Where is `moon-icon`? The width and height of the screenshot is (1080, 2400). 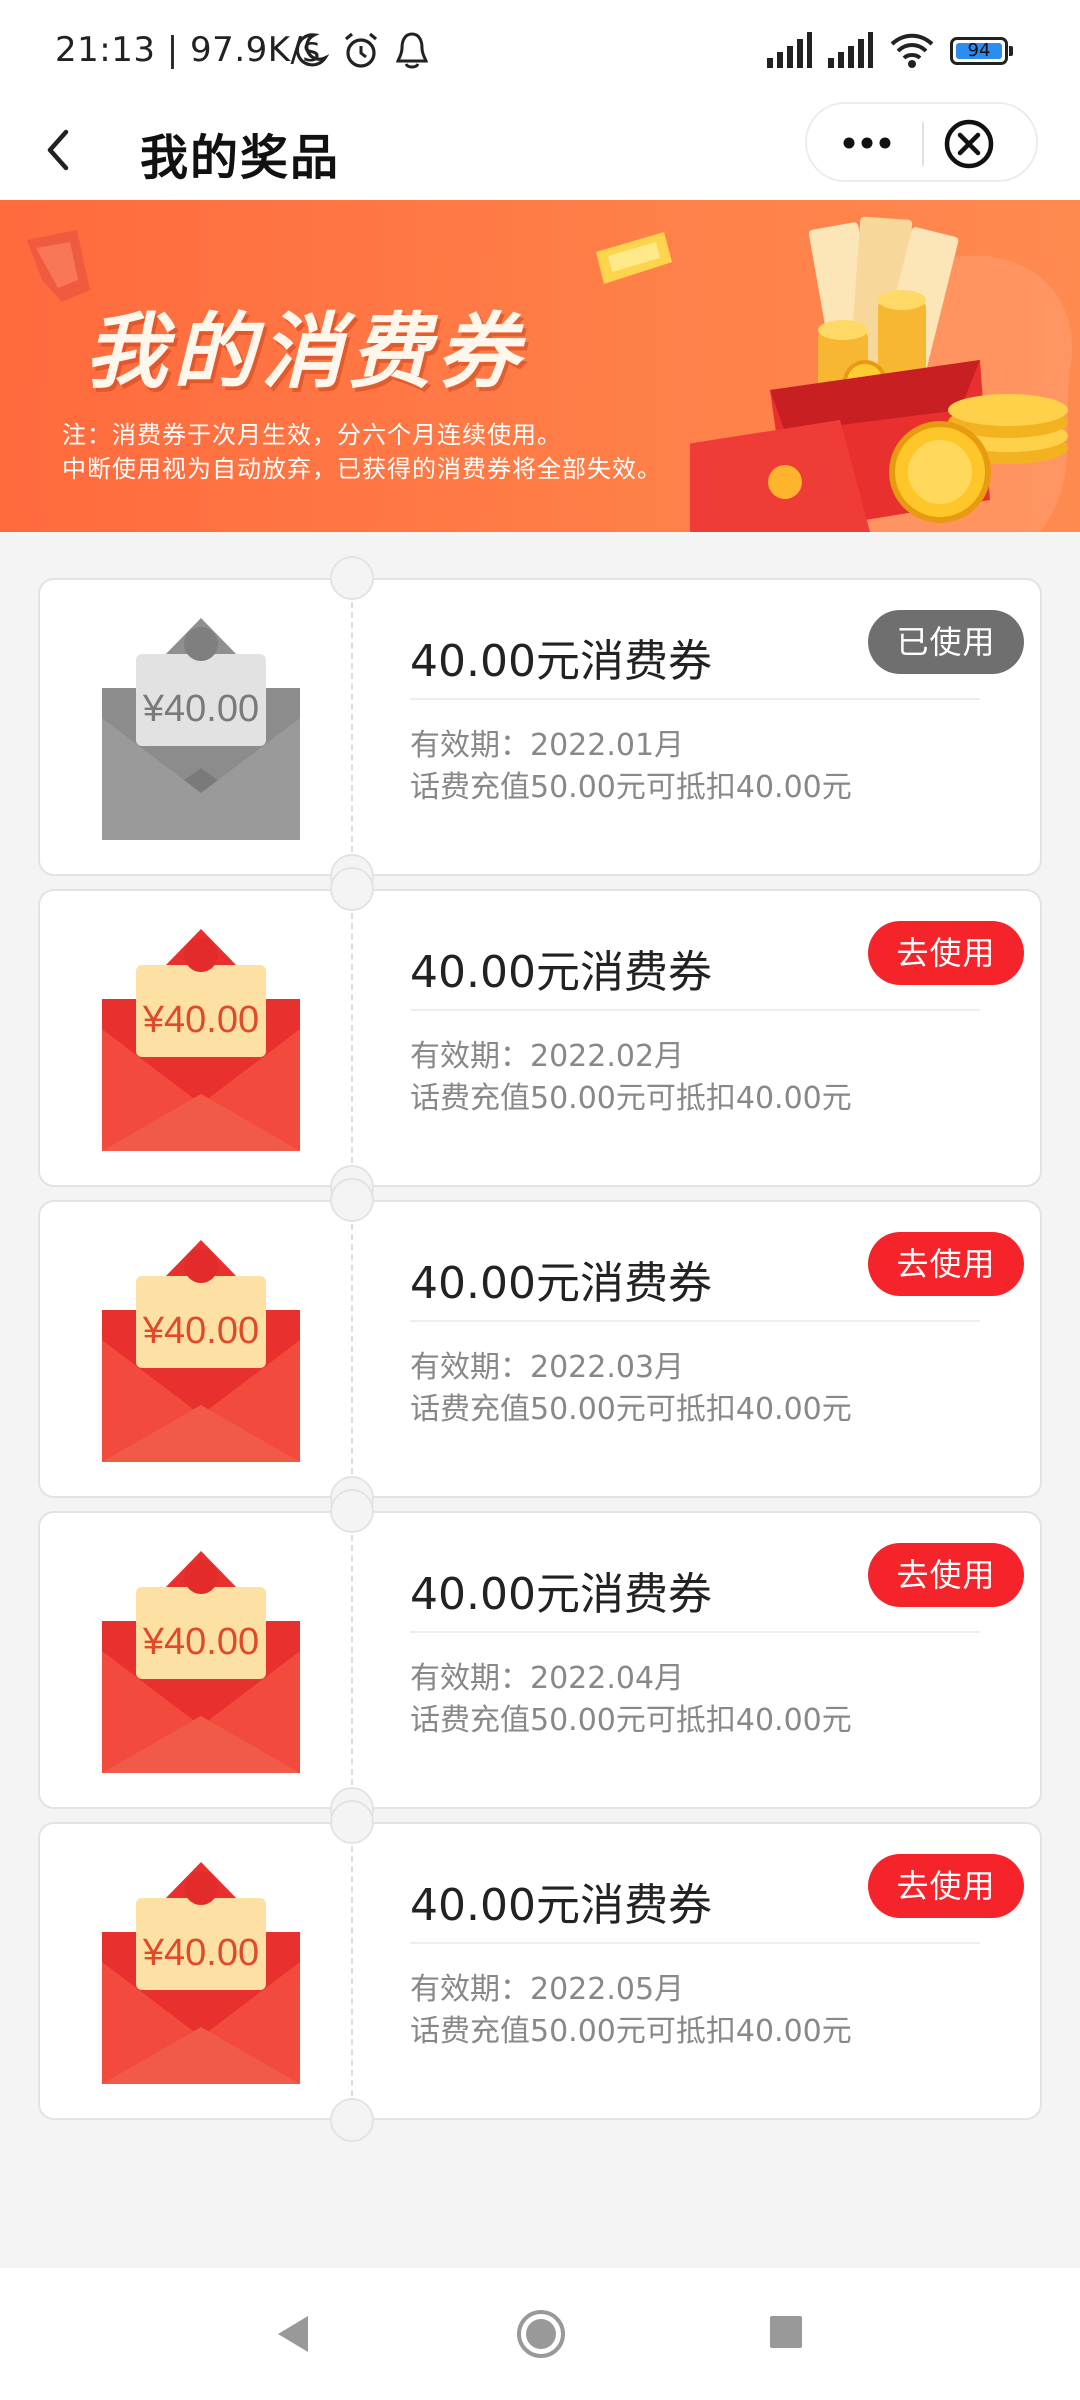 moon-icon is located at coordinates (312, 50).